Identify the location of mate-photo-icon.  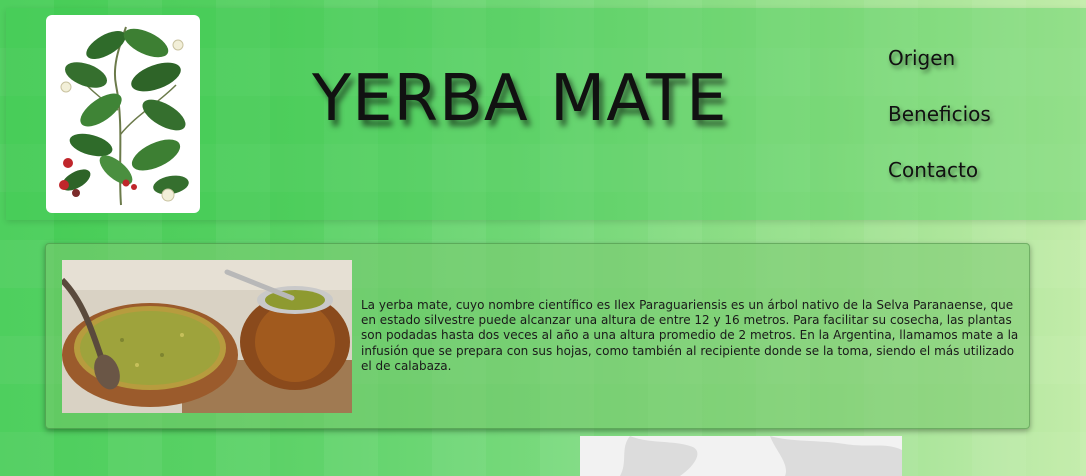
(207, 336).